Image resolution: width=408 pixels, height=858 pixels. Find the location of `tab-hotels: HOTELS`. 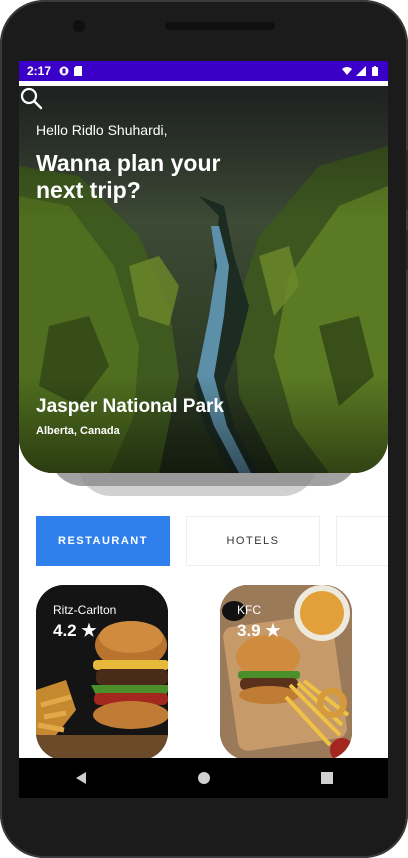

tab-hotels: HOTELS is located at coordinates (253, 541).